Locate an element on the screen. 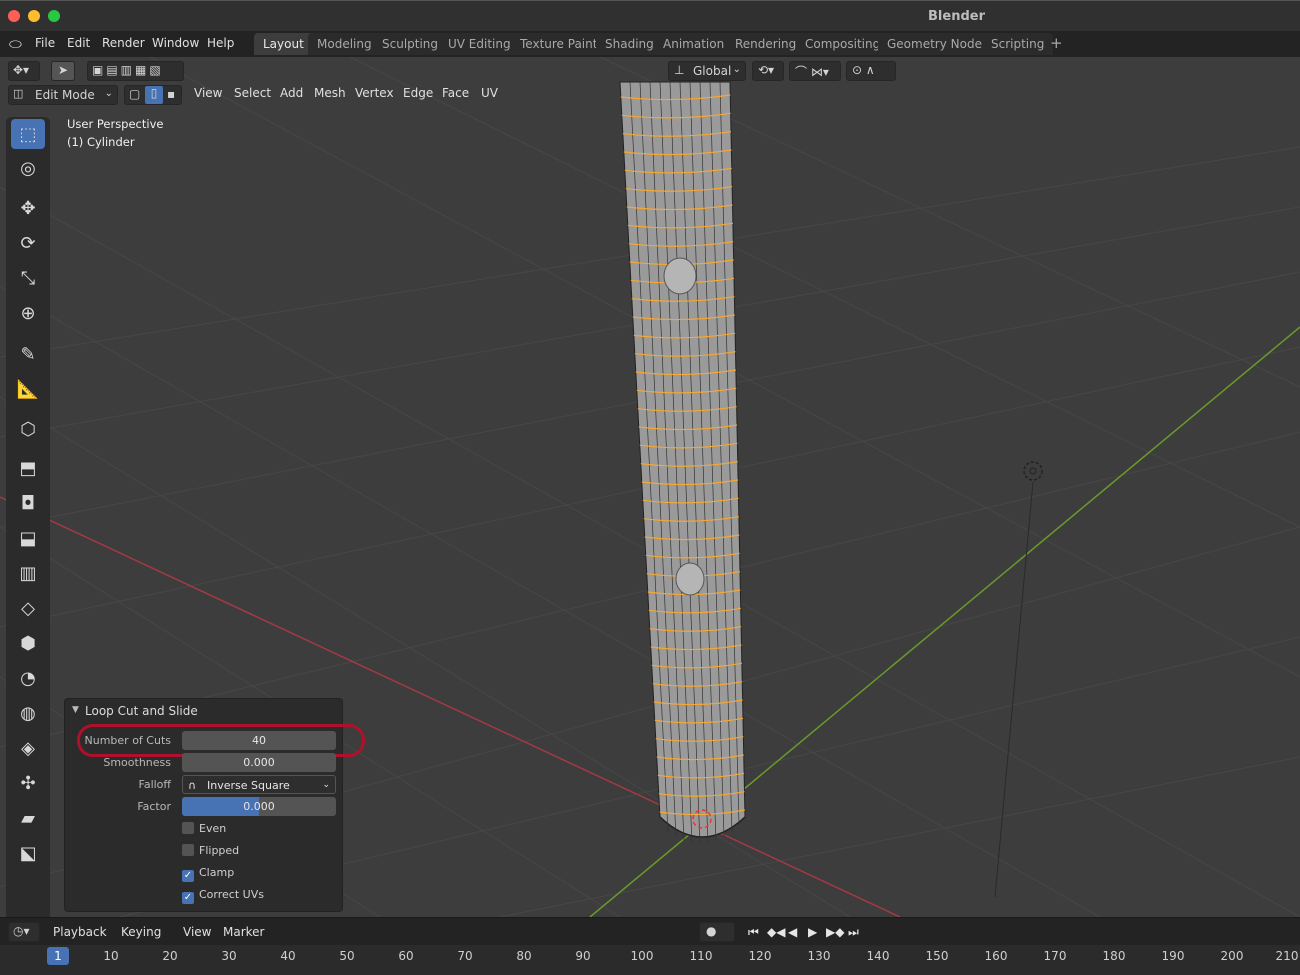  transform-orientation-dropdown: ⊥ Global ⌄ is located at coordinates (707, 71).